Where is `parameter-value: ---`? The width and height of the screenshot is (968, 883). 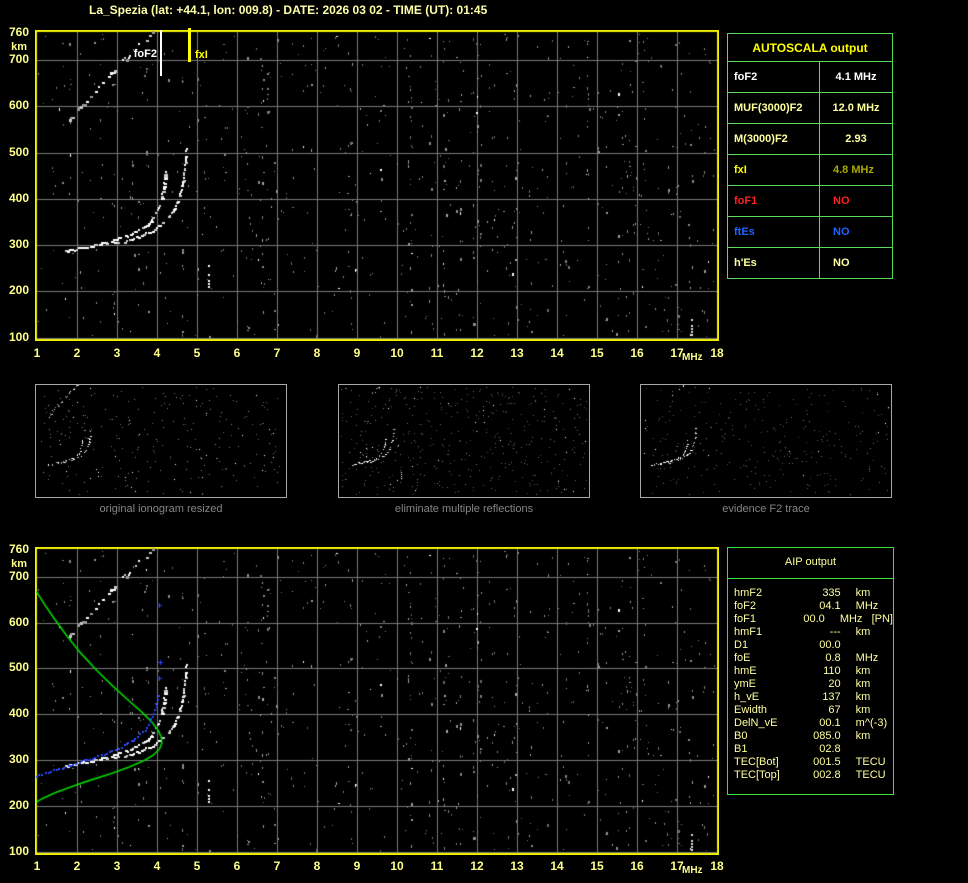
parameter-value: --- is located at coordinates (835, 632).